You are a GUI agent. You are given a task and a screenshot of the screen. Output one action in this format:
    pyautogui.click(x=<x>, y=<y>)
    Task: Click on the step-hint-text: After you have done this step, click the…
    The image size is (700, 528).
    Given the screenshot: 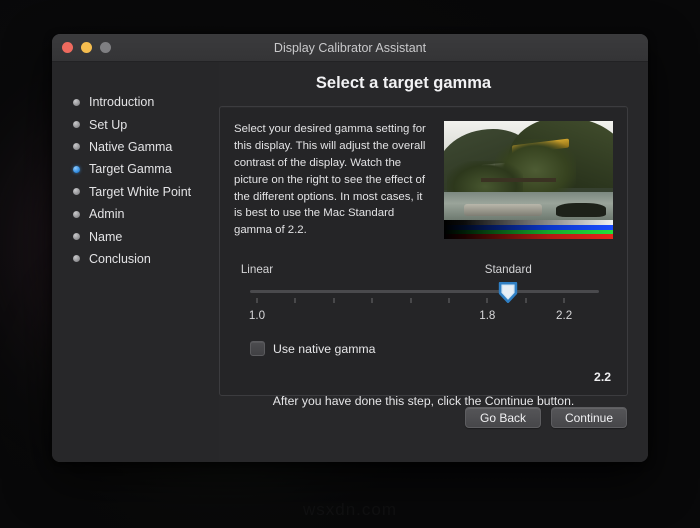 What is the action you would take?
    pyautogui.click(x=423, y=401)
    